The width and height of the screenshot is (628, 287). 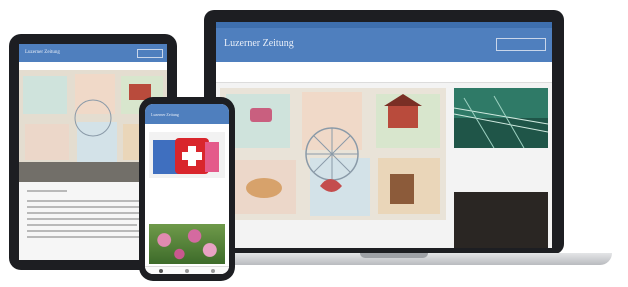 What do you see at coordinates (161, 271) in the screenshot?
I see `home-icon` at bounding box center [161, 271].